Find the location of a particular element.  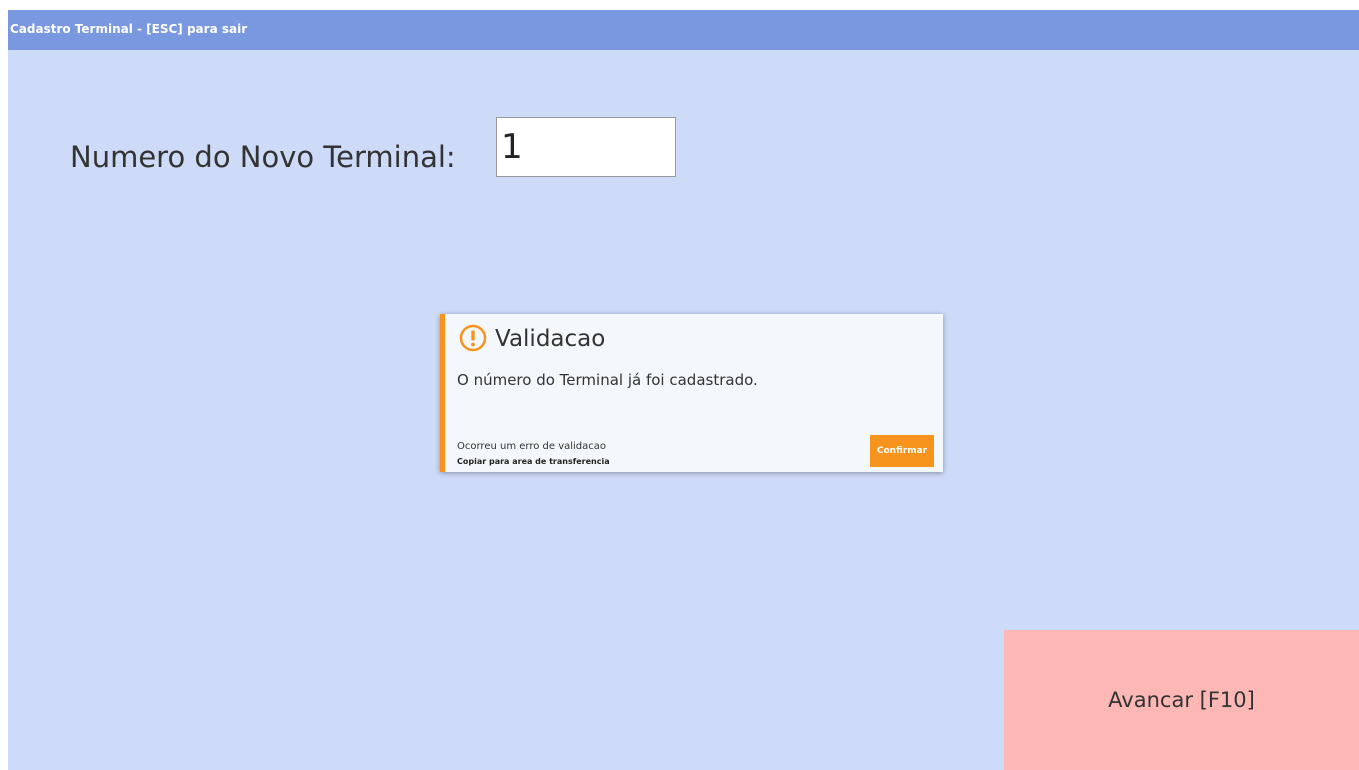

confirm-button: Confirmar is located at coordinates (902, 451).